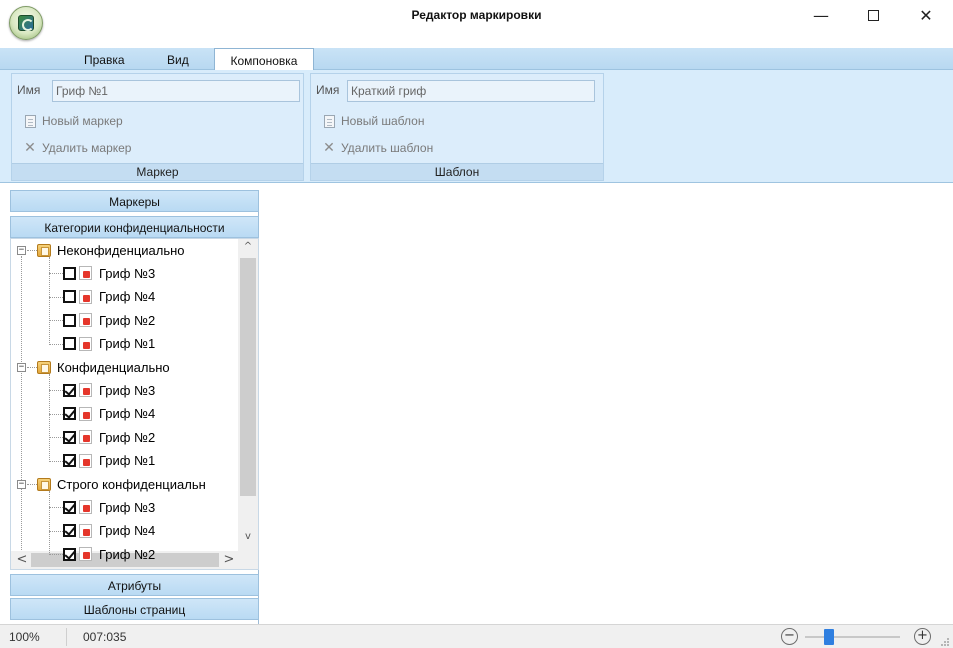  I want to click on maximize-button, so click(873, 15).